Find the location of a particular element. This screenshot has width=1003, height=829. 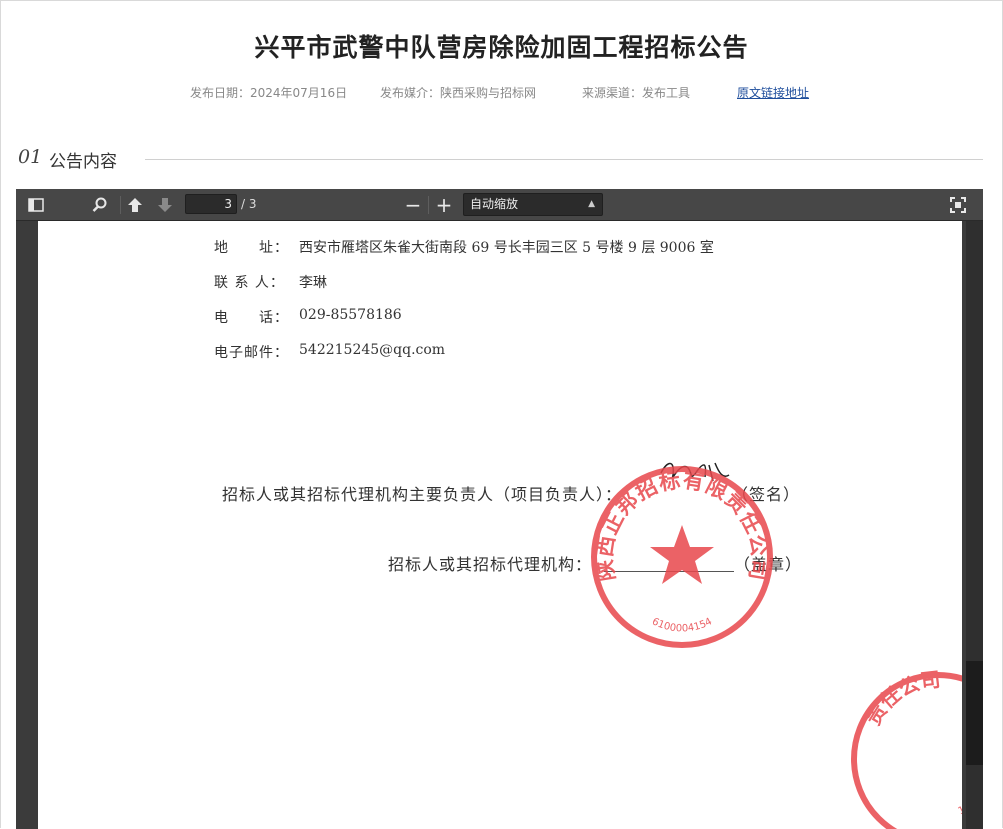

fullscreen-icon is located at coordinates (958, 205).